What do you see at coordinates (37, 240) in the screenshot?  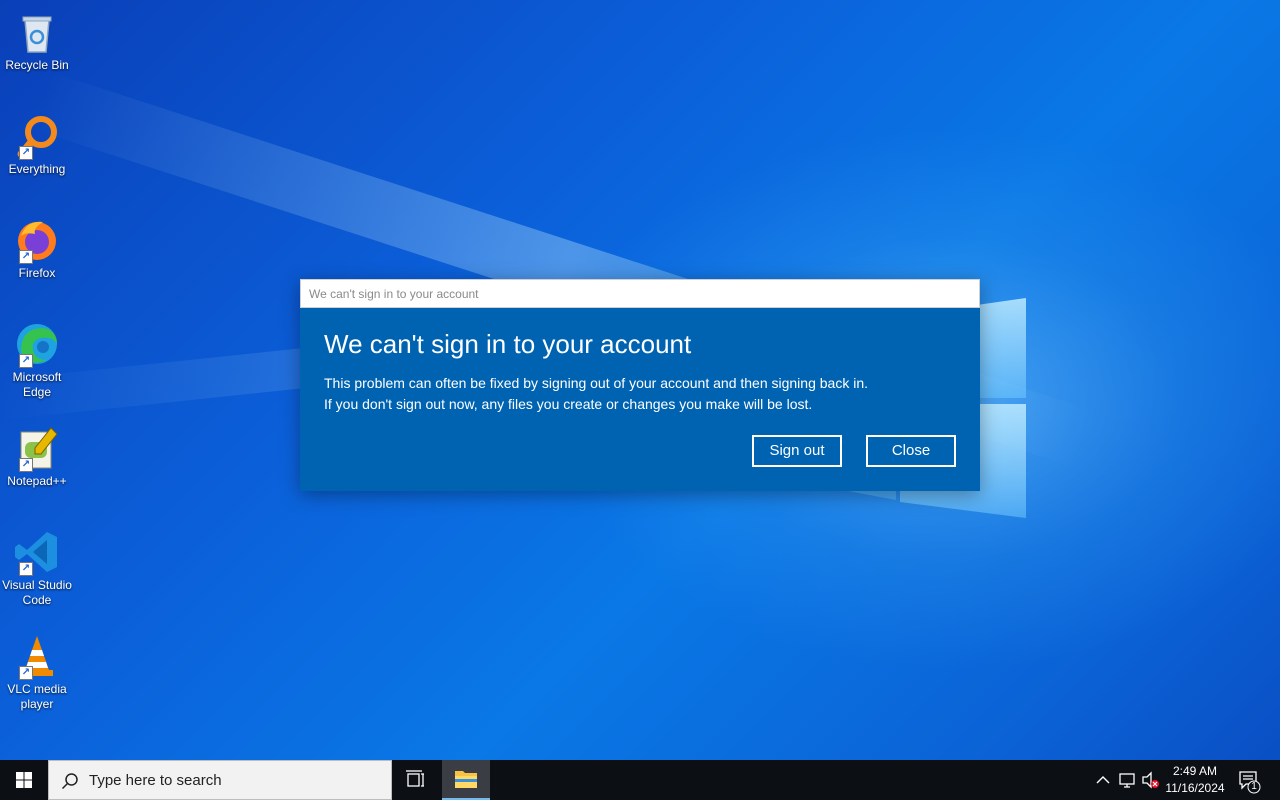 I see `firefox-icon: ↗` at bounding box center [37, 240].